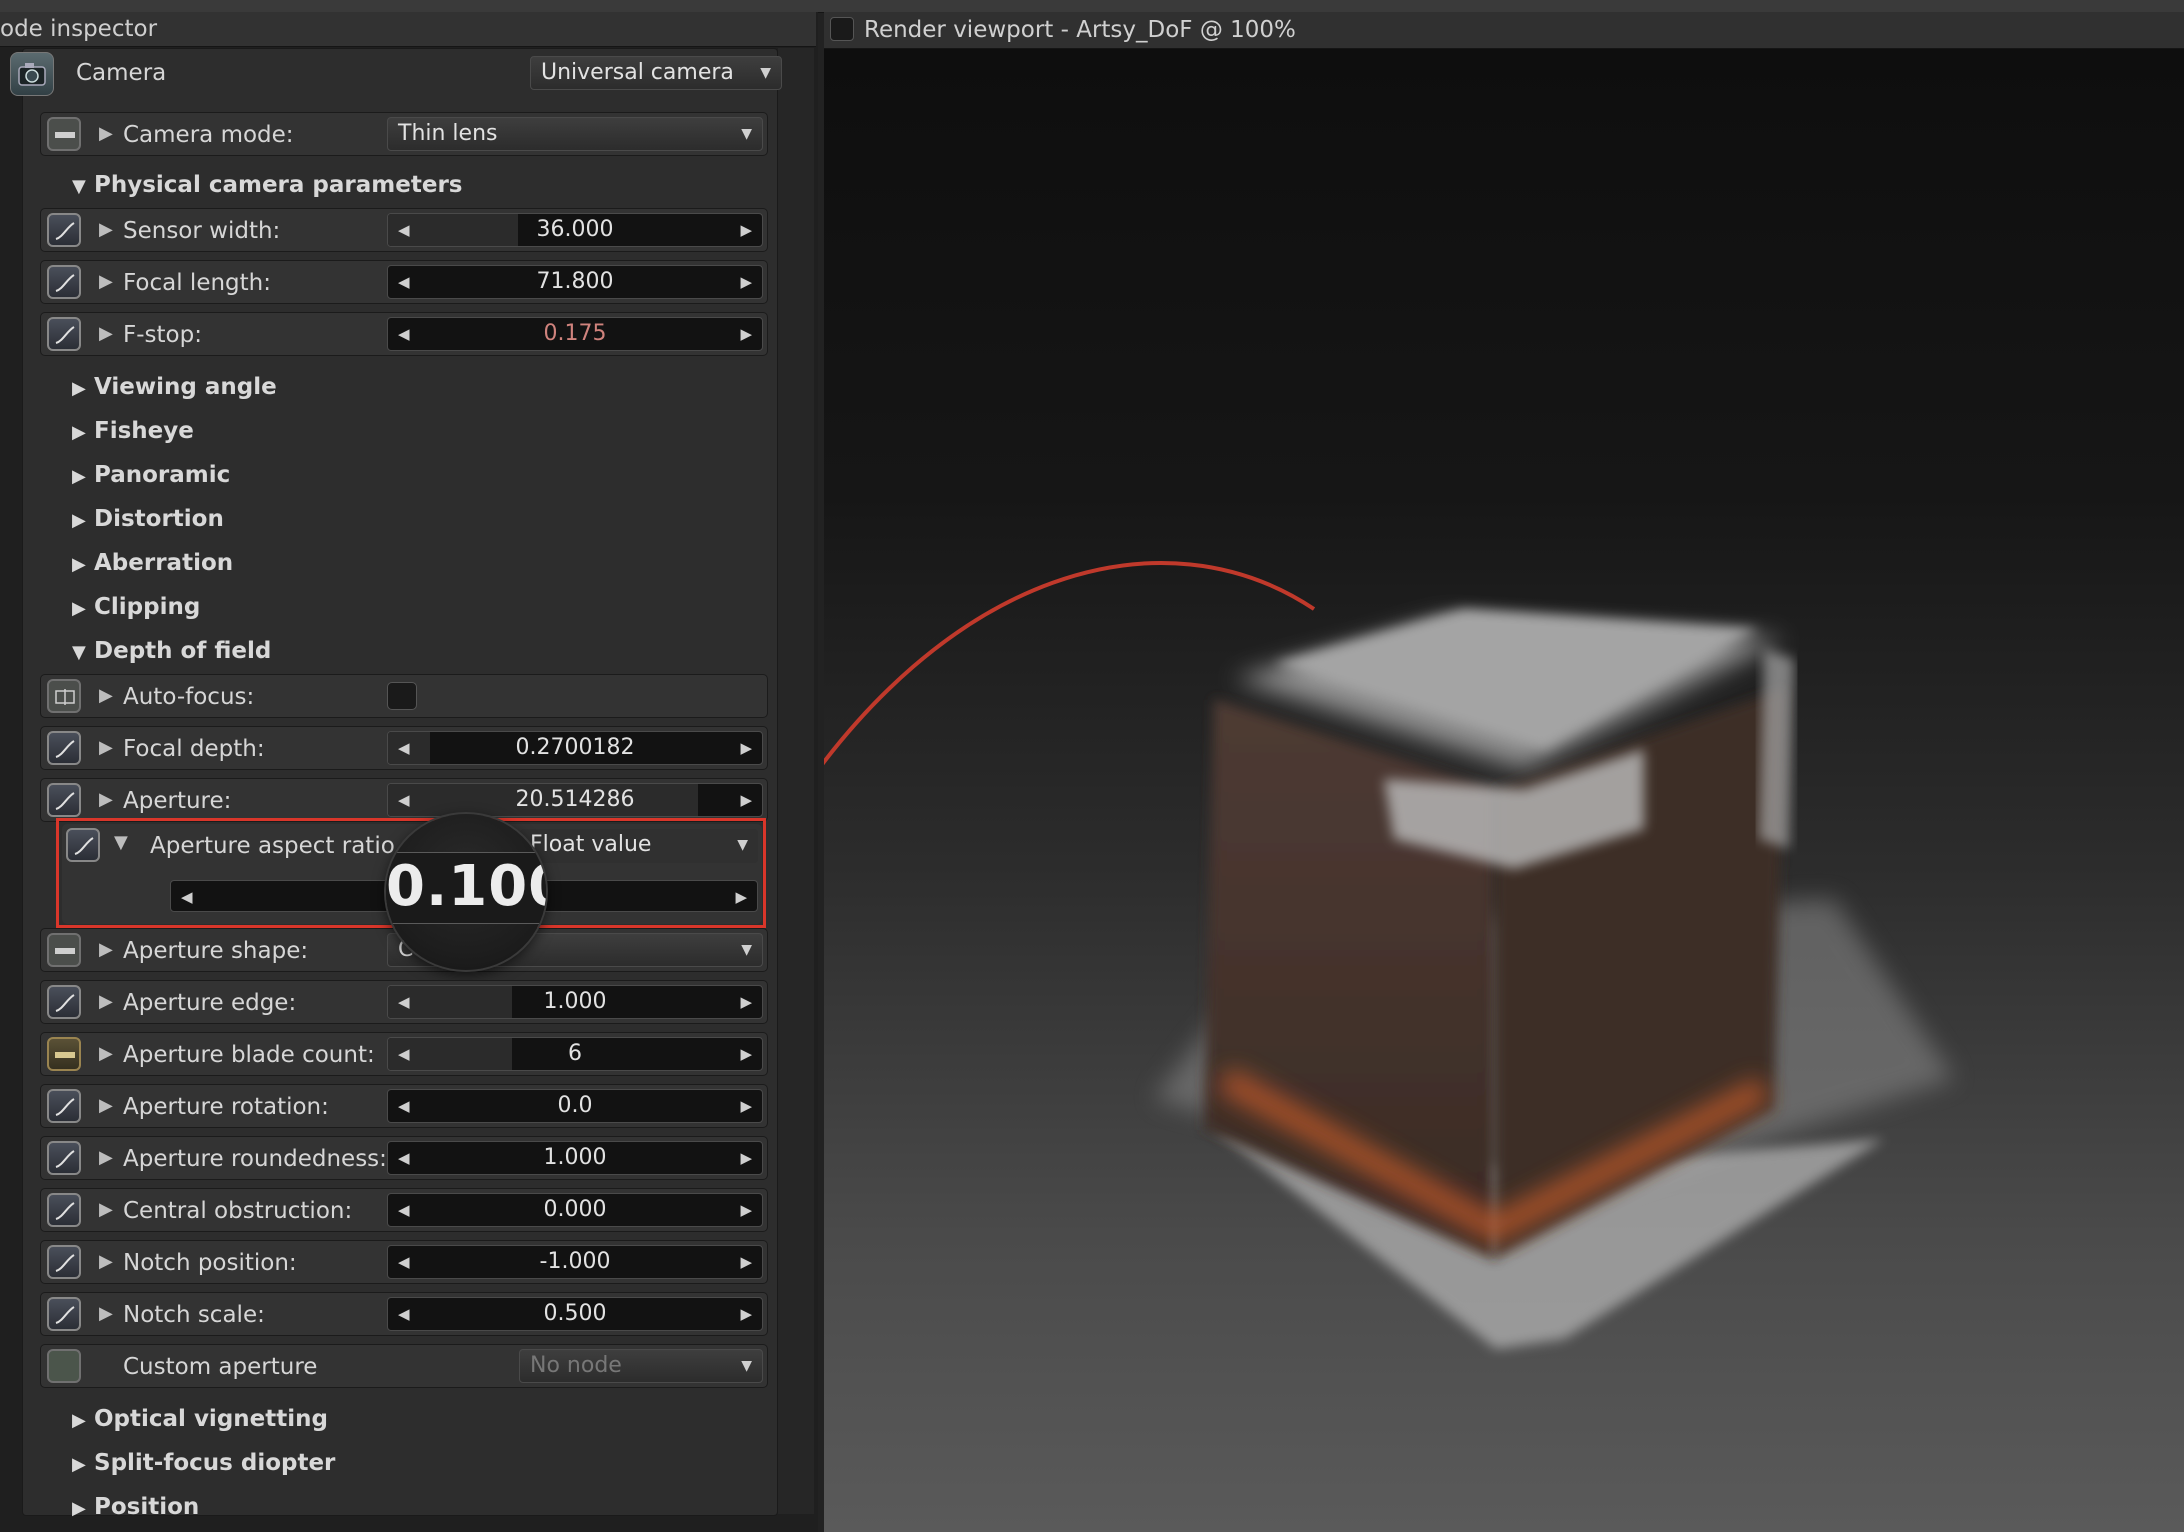  I want to click on section-viewing-angle: ▶ Viewing angle, so click(174, 387).